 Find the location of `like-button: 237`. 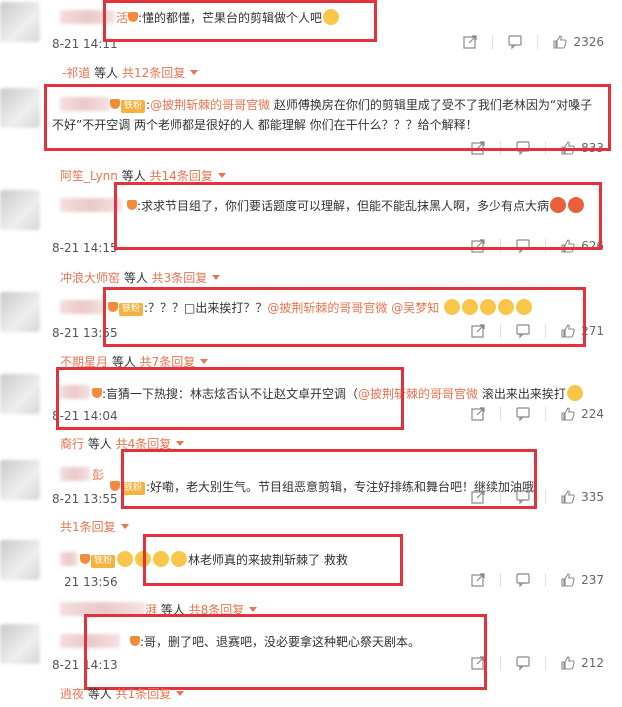

like-button: 237 is located at coordinates (582, 580).